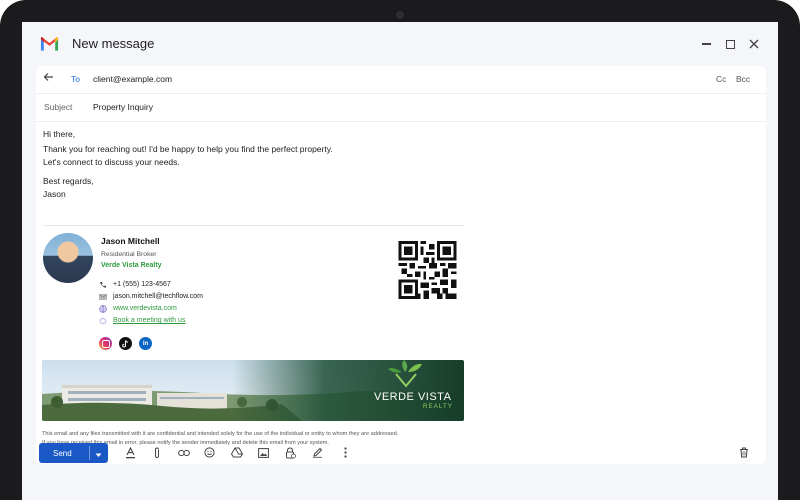 The width and height of the screenshot is (800, 500). What do you see at coordinates (132, 79) in the screenshot?
I see `to-recipient: client@example.com` at bounding box center [132, 79].